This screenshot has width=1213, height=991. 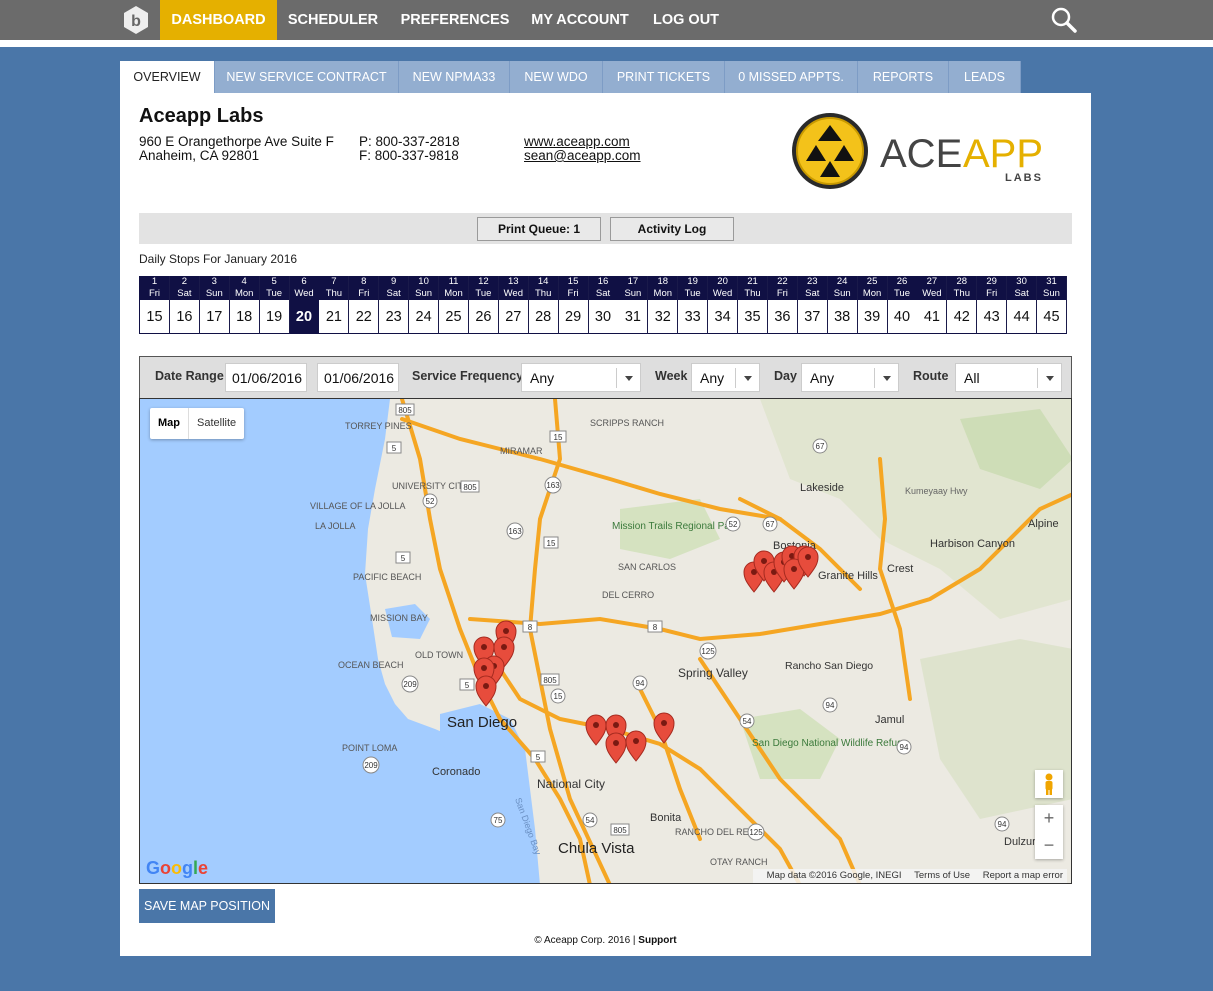 What do you see at coordinates (842, 305) in the screenshot?
I see `calendar-day-24: 24 Sun 38` at bounding box center [842, 305].